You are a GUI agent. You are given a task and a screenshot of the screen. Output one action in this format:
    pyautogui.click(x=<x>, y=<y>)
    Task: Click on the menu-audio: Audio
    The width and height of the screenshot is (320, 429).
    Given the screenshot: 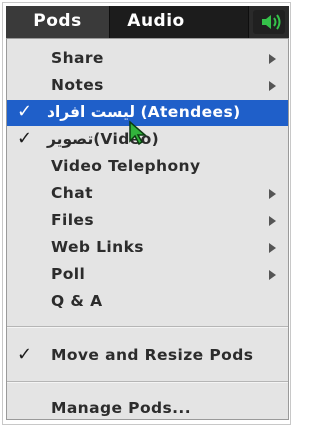 What is the action you would take?
    pyautogui.click(x=156, y=22)
    